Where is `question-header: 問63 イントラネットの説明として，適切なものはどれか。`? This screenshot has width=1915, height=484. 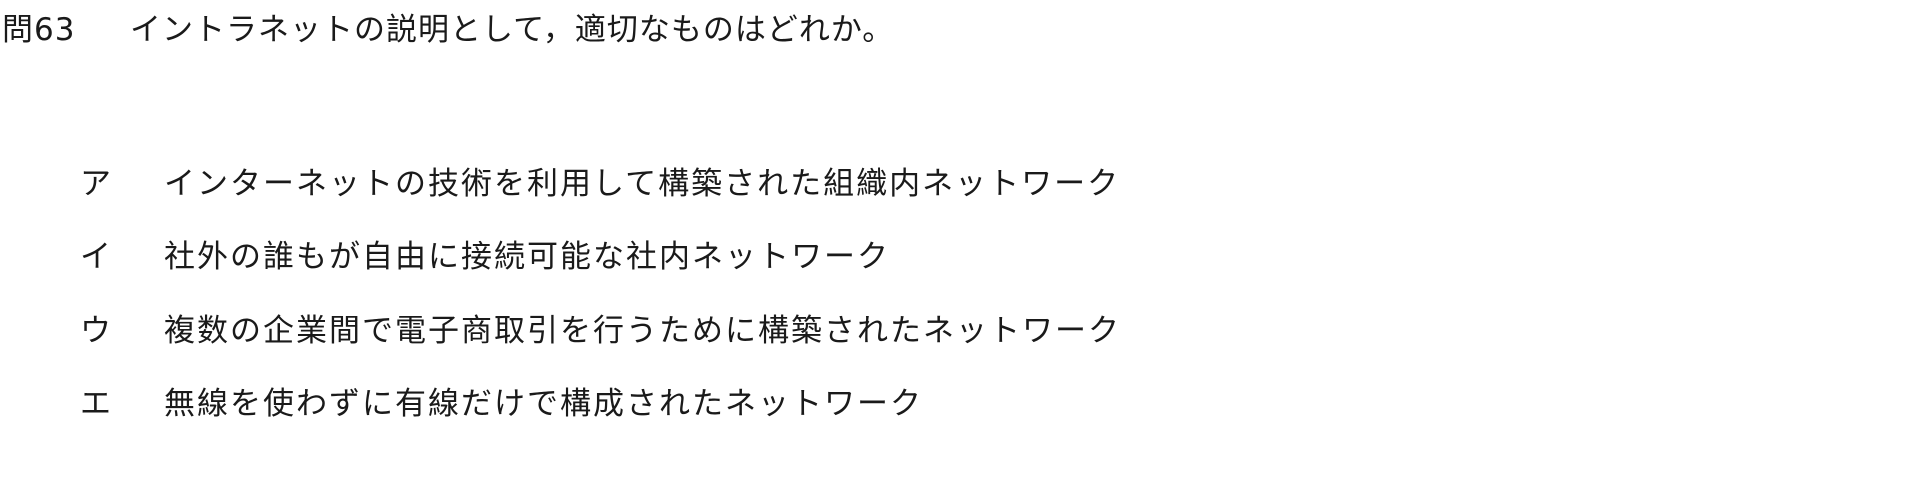 question-header: 問63 イントラネットの説明として，適切なものはどれか。 is located at coordinates (448, 26).